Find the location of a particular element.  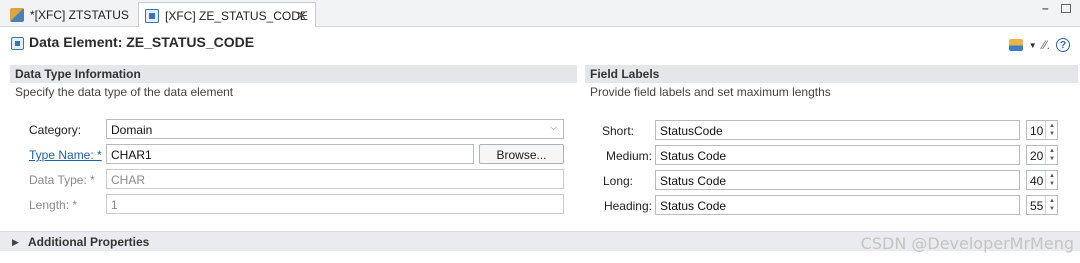

short-label-input: StatusCode is located at coordinates (837, 130).